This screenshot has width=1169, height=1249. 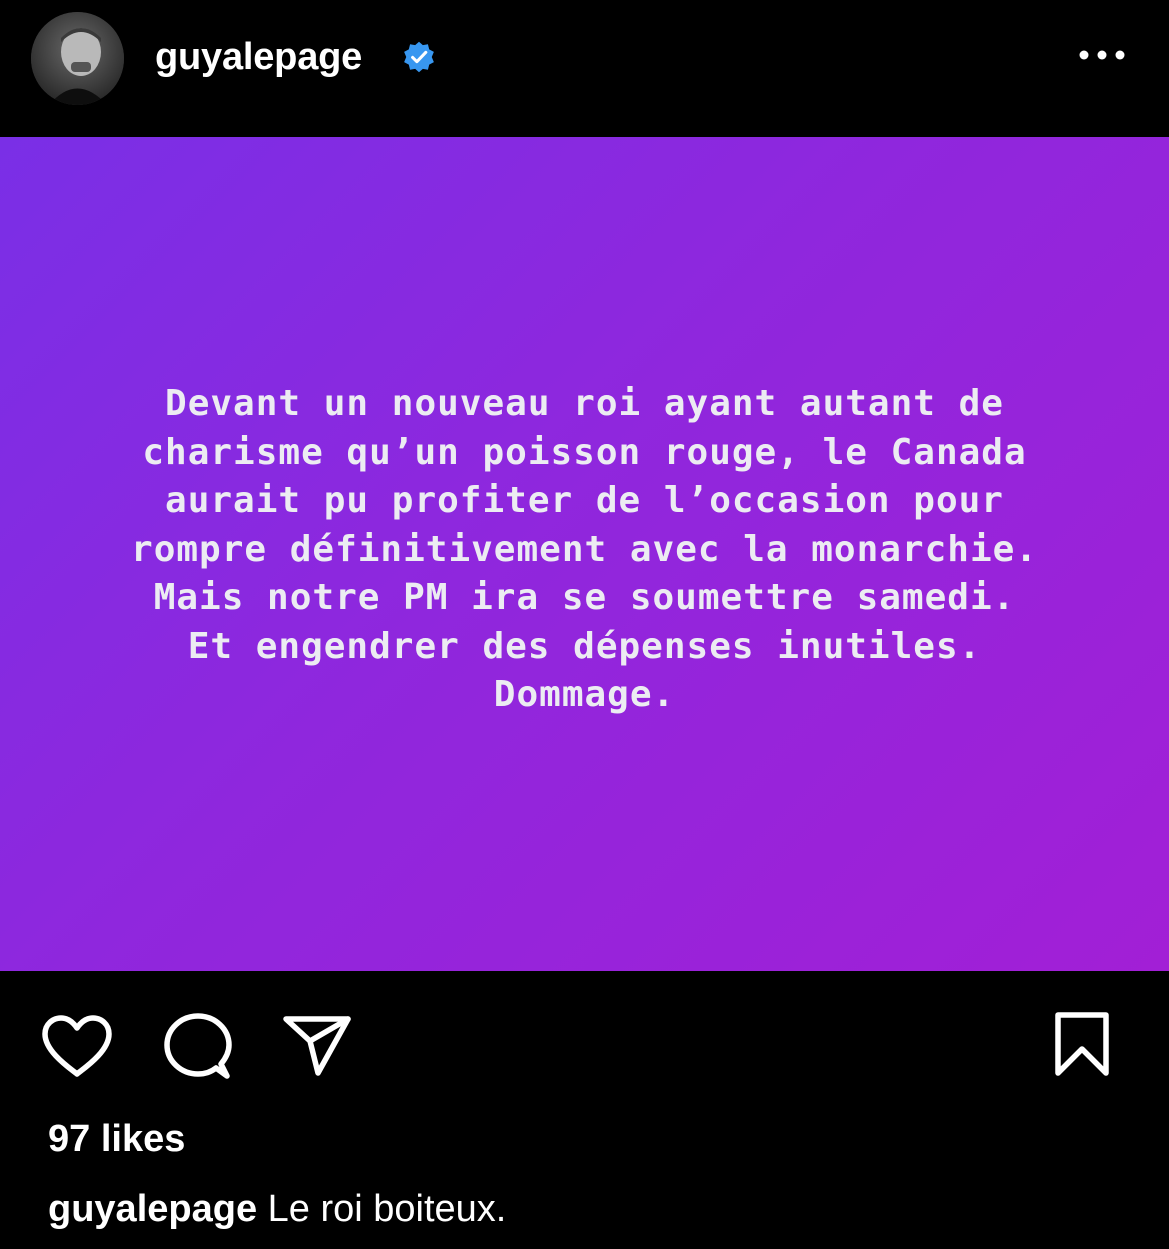 What do you see at coordinates (77, 1046) in the screenshot?
I see `heart-icon` at bounding box center [77, 1046].